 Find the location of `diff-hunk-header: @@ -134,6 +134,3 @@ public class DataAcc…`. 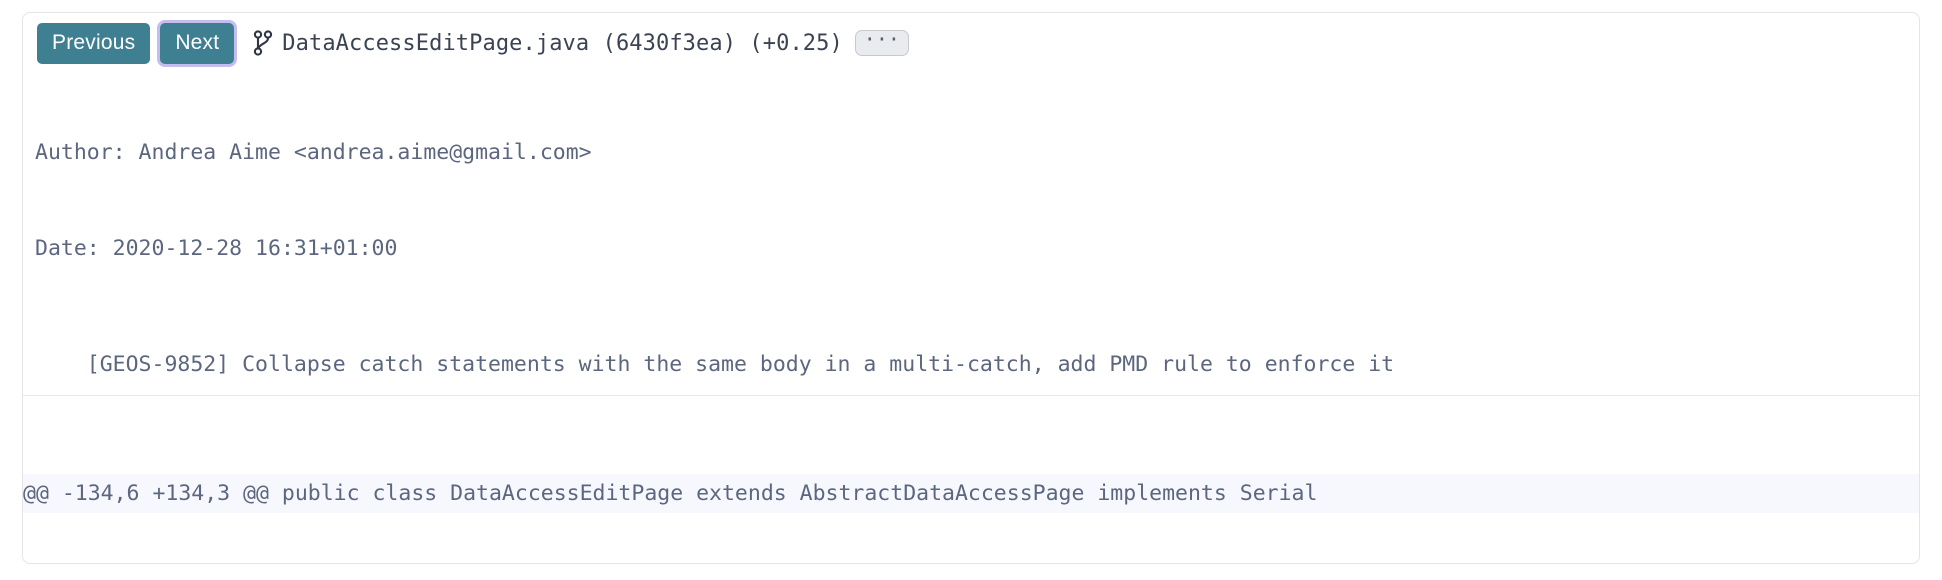

diff-hunk-header: @@ -134,6 +134,3 @@ public class DataAcc… is located at coordinates (971, 493).